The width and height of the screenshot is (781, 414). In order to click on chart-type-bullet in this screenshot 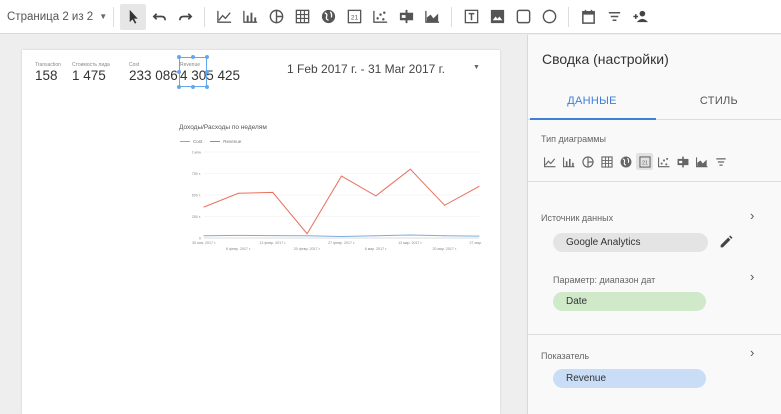, I will do `click(682, 161)`.